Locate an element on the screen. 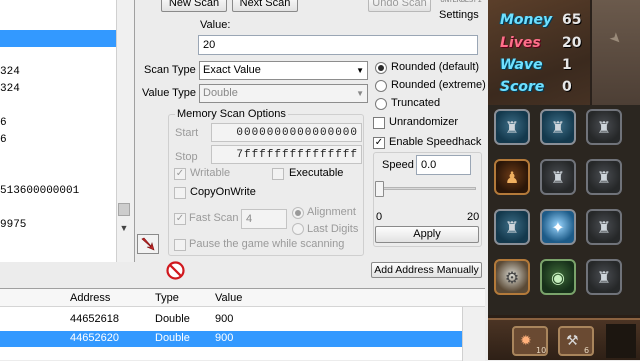  enable-speedhack-checkbox: ✓ is located at coordinates (379, 143).